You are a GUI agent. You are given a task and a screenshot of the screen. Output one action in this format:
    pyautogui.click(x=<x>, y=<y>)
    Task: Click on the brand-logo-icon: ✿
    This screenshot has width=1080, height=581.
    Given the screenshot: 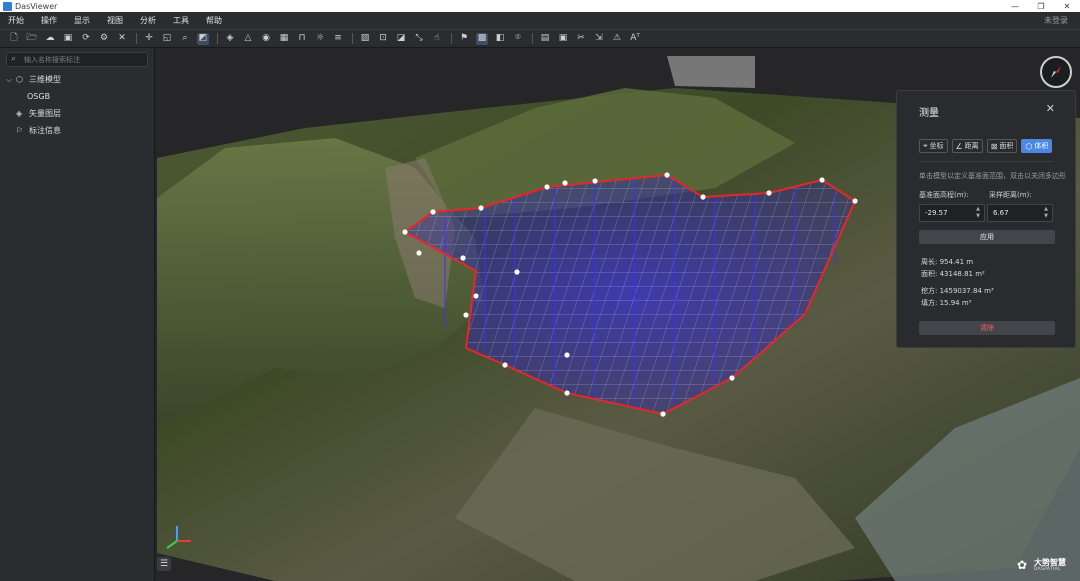 What is the action you would take?
    pyautogui.click(x=1022, y=565)
    